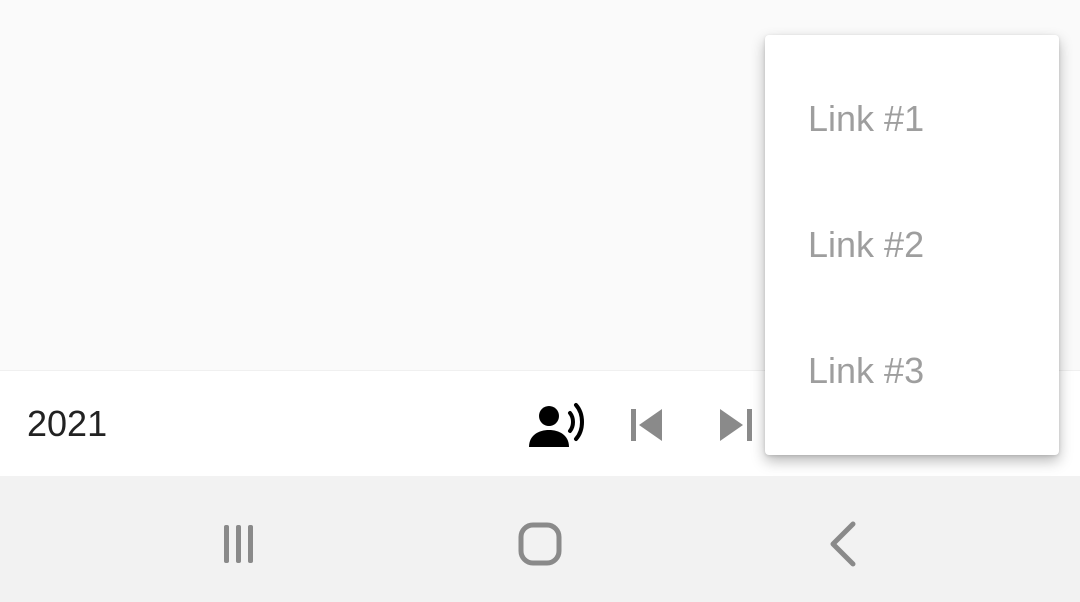  I want to click on year-label: 2021, so click(67, 423).